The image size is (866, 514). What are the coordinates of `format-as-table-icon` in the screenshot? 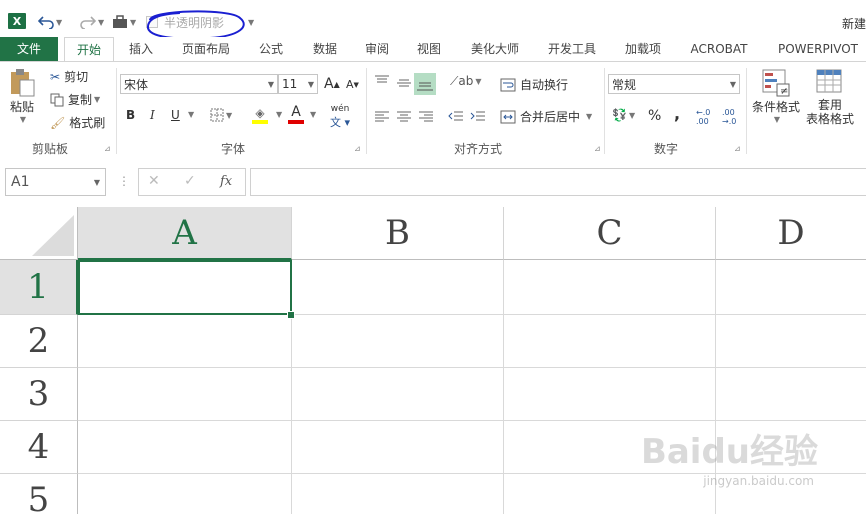 It's located at (829, 81).